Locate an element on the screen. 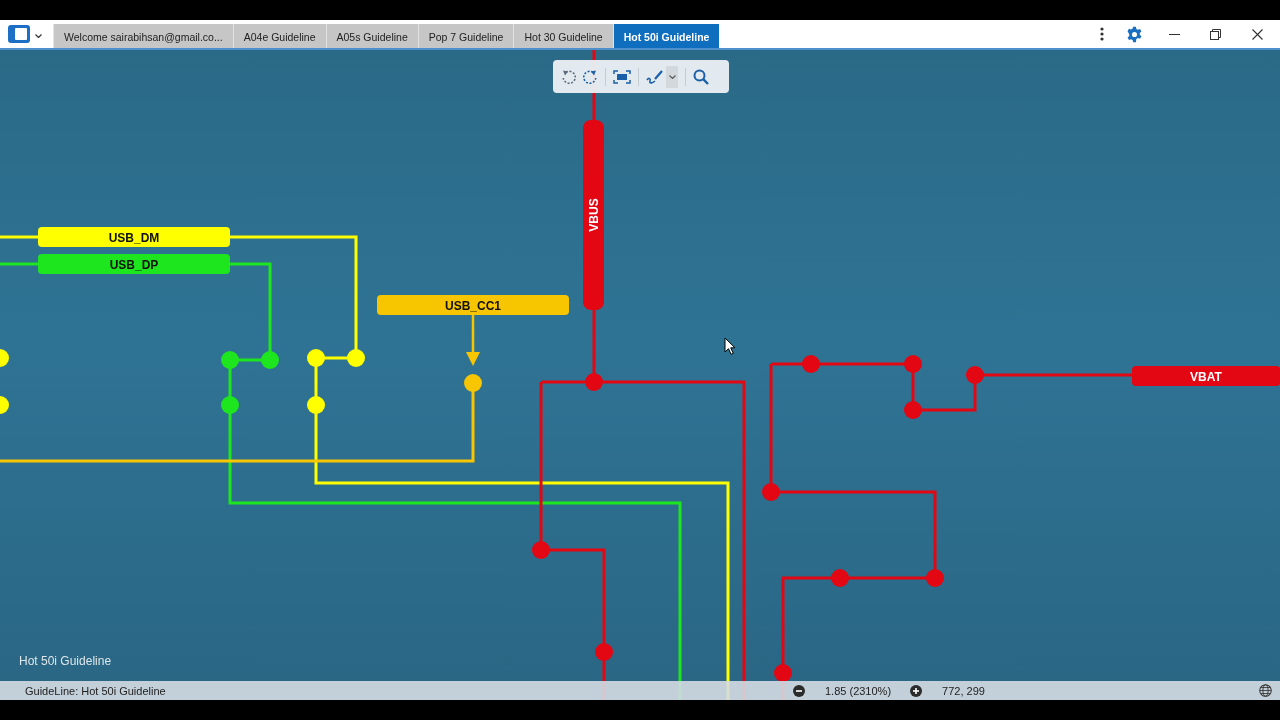 The image size is (1280, 720). guideline-tab: A05s Guideline is located at coordinates (371, 36).